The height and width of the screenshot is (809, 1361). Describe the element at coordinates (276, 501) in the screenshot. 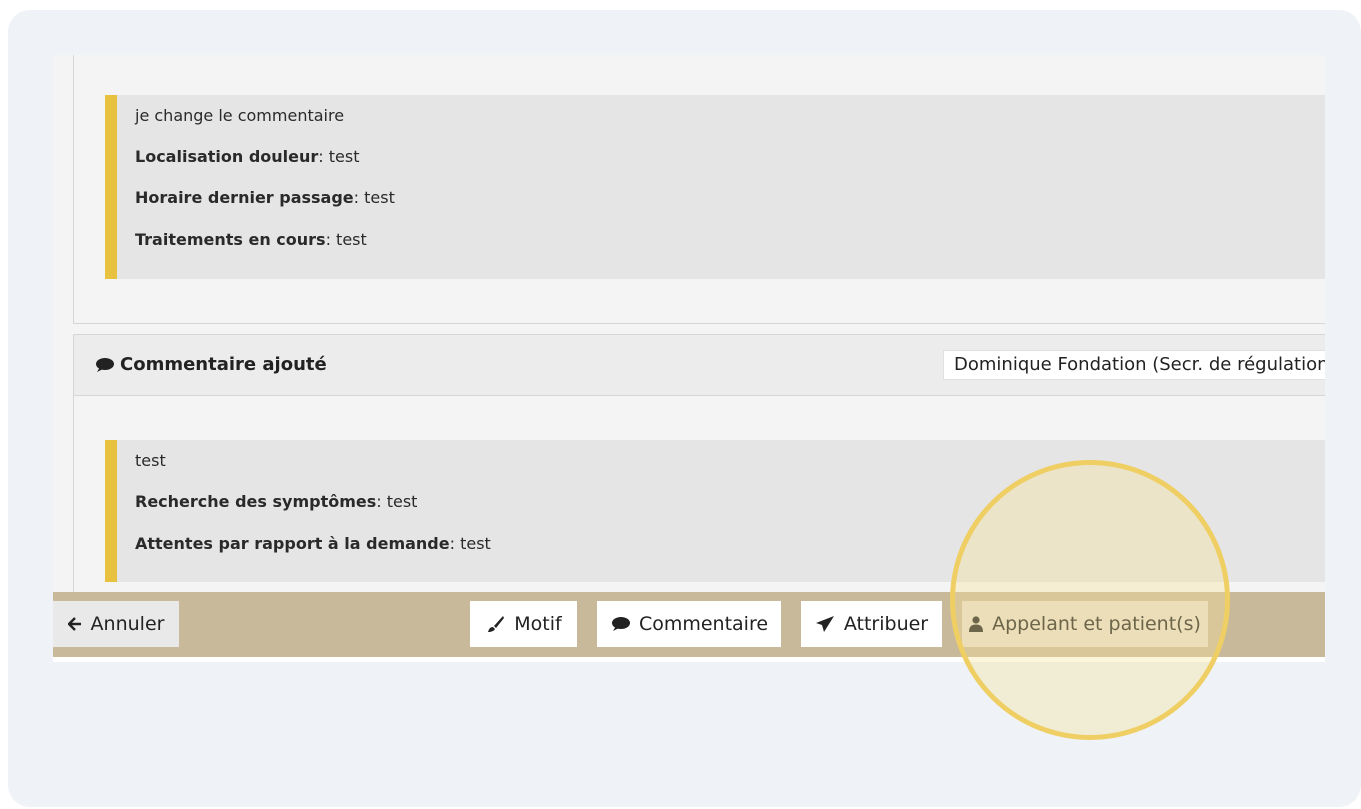

I see `comment-field-symptomes: Recherche des symptômes: test` at that location.